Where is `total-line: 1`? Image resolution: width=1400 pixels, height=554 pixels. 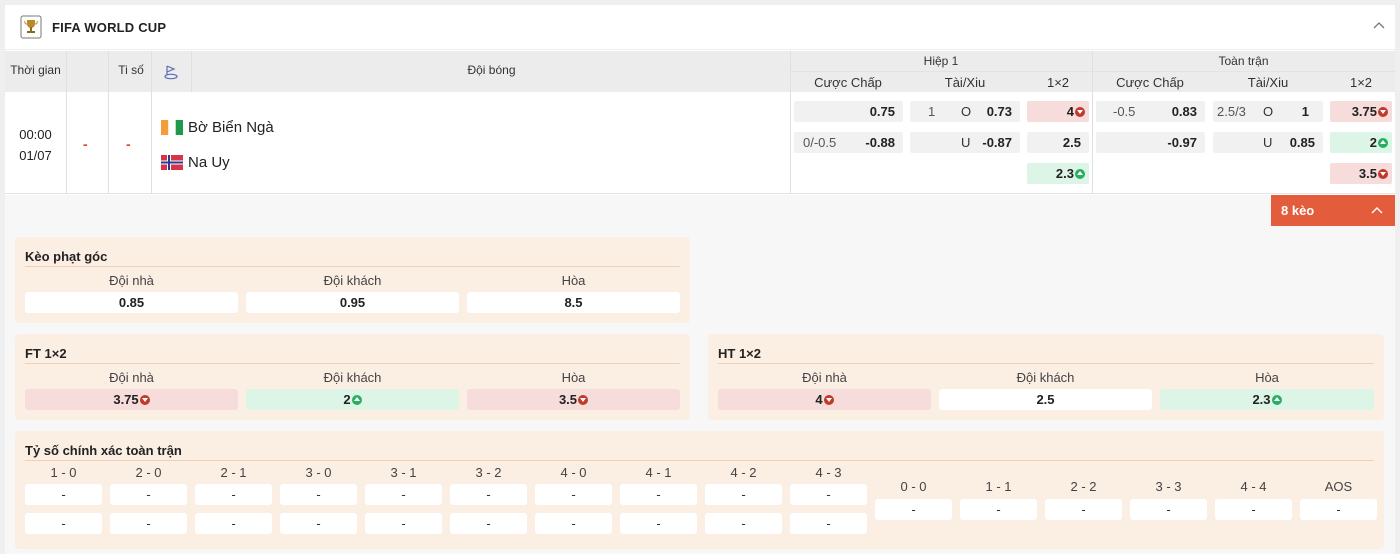
total-line: 1 is located at coordinates (932, 111).